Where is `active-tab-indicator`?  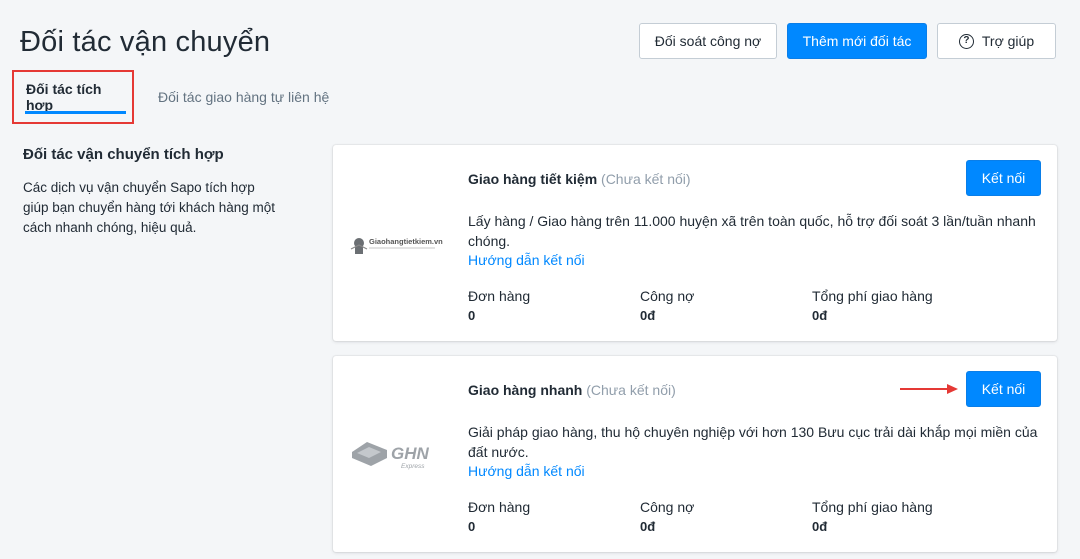 active-tab-indicator is located at coordinates (75, 112).